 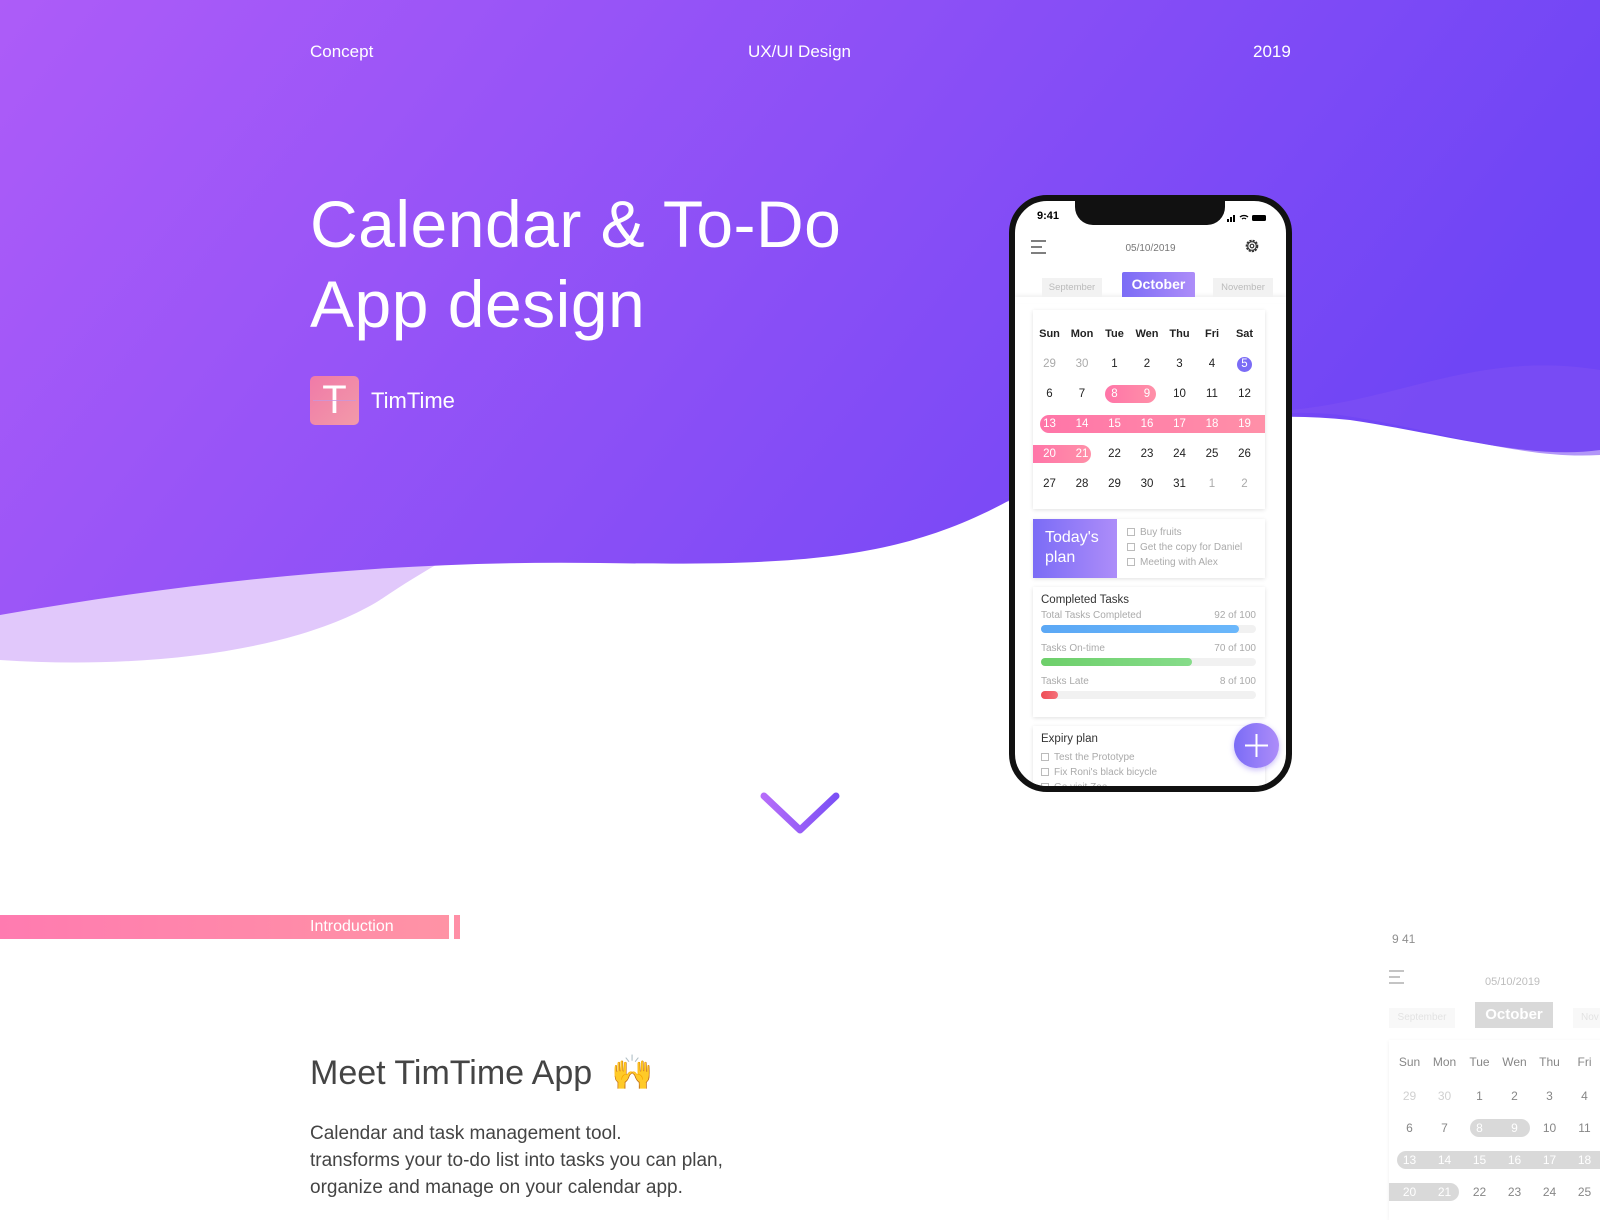 What do you see at coordinates (413, 400) in the screenshot?
I see `brand-name: TimTime` at bounding box center [413, 400].